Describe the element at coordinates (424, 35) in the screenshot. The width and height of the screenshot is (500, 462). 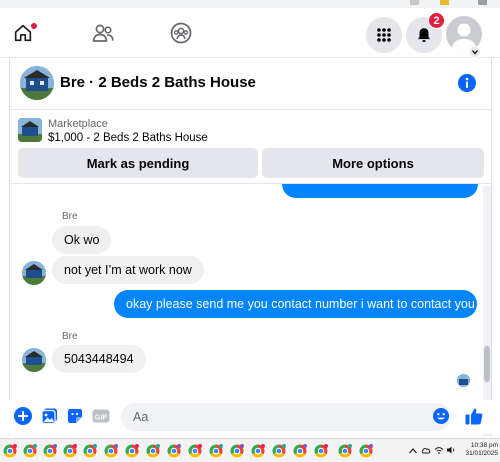
I see `bell-icon` at that location.